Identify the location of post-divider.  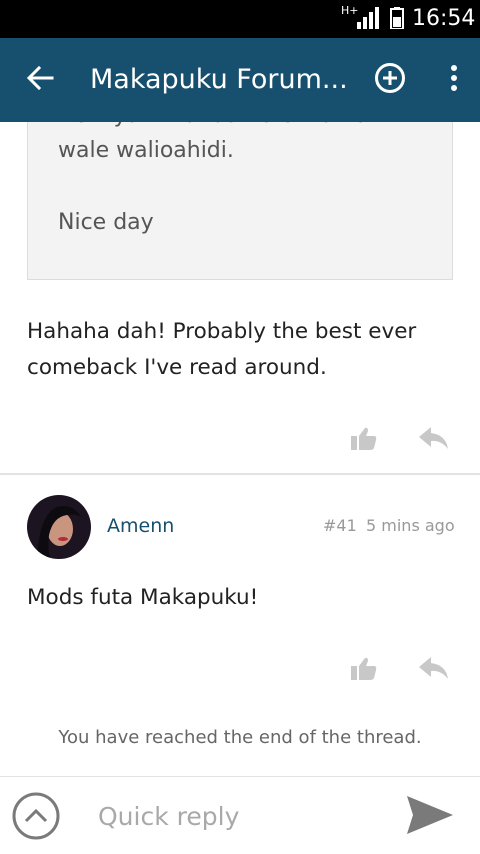
(240, 474).